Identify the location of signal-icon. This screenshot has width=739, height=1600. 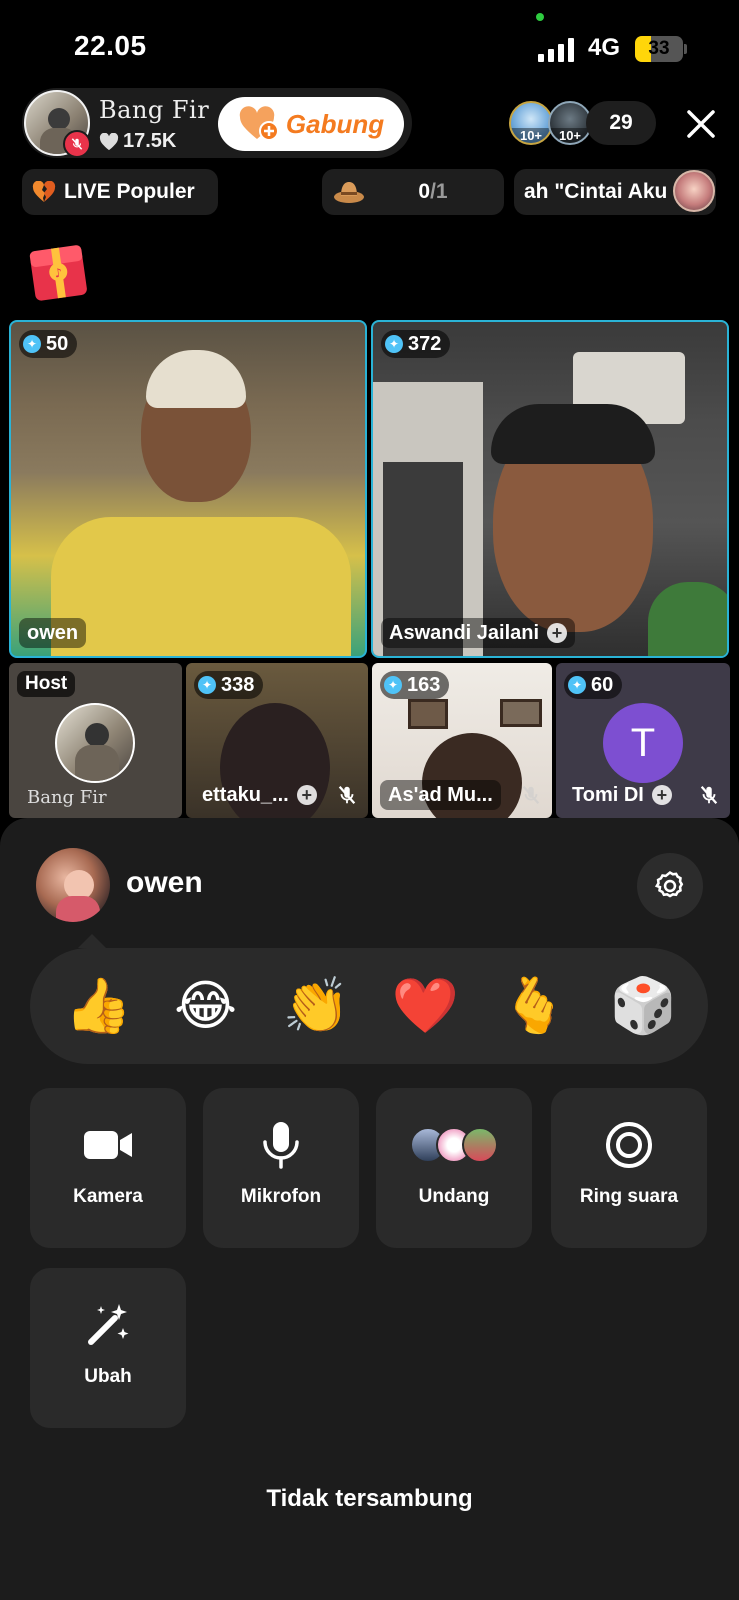
(556, 50).